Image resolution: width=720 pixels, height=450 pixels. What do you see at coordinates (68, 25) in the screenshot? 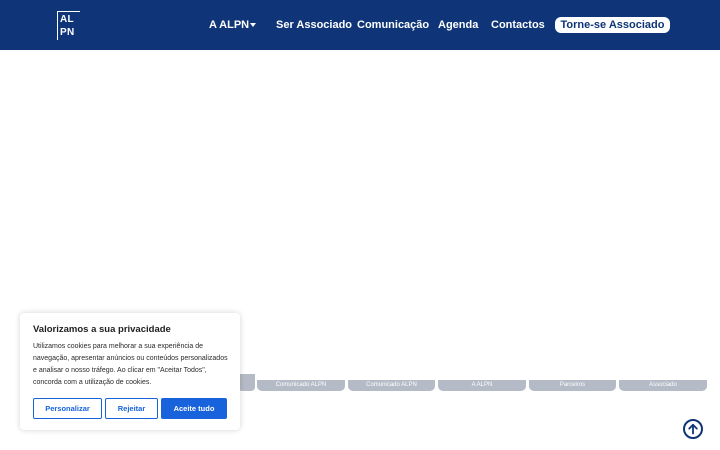
I see `alpn-logo: AL PN` at bounding box center [68, 25].